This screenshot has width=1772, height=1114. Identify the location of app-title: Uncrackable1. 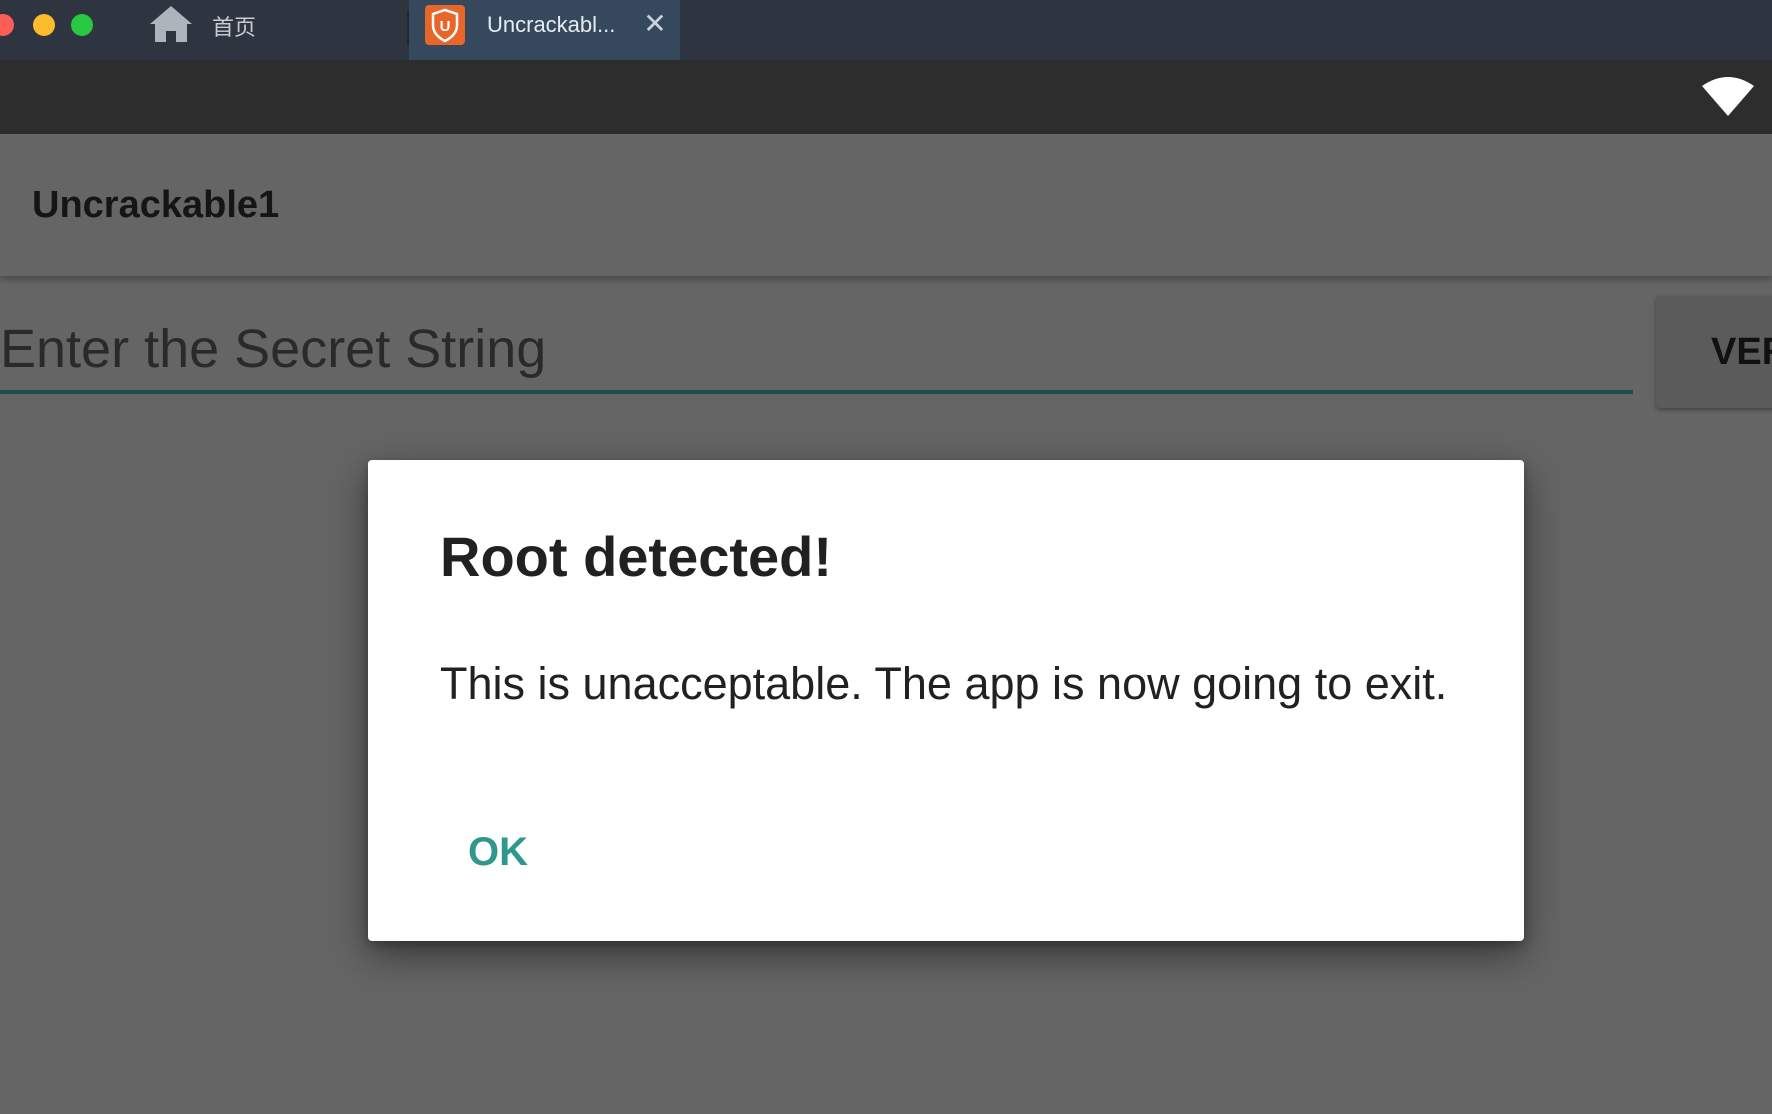
(156, 205).